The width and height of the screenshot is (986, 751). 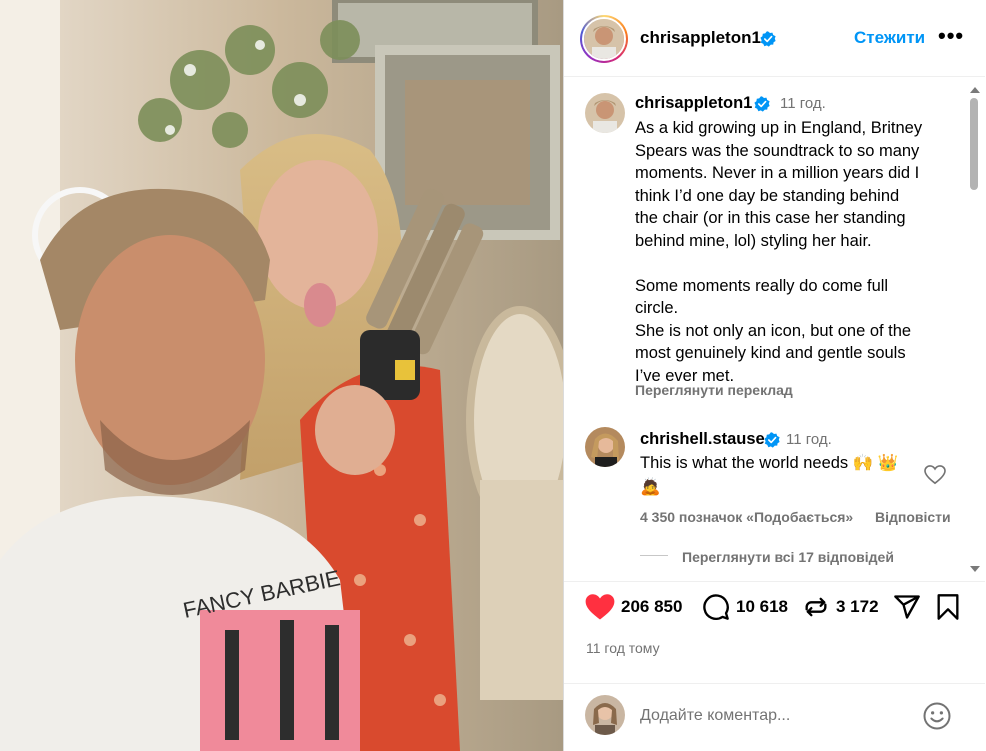 What do you see at coordinates (937, 716) in the screenshot?
I see `emoji-smiley-icon` at bounding box center [937, 716].